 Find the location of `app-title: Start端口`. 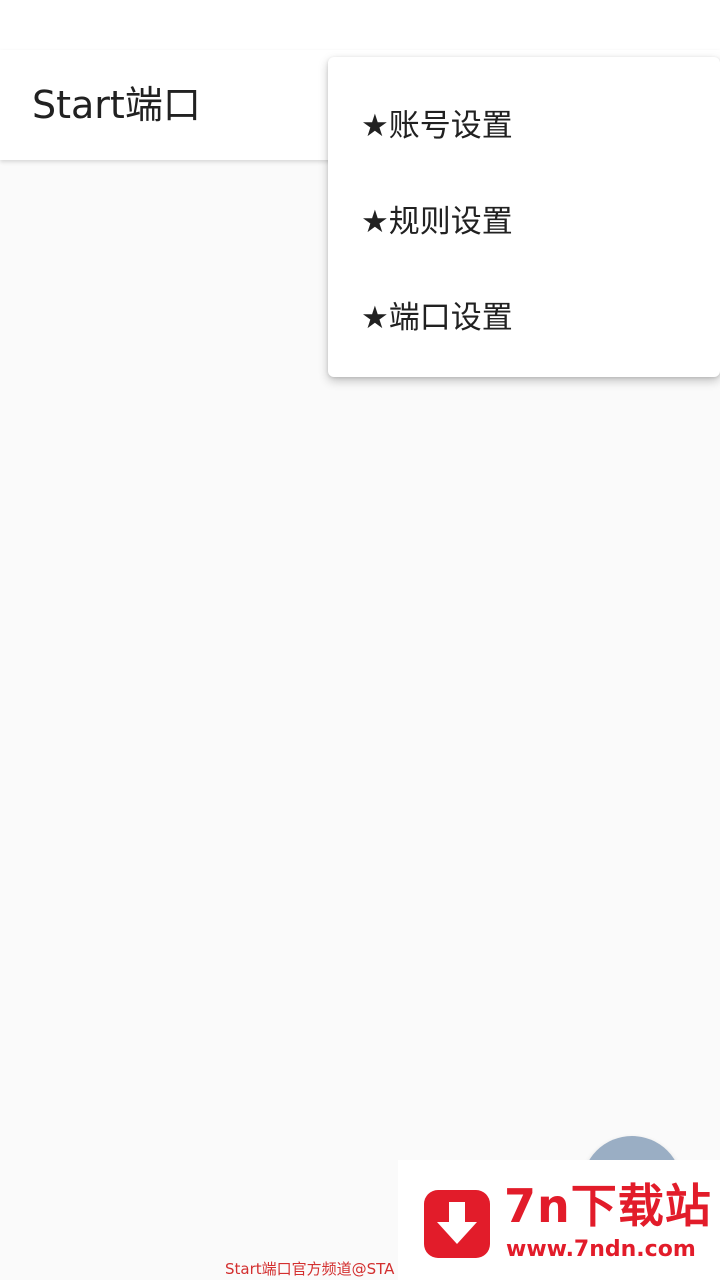

app-title: Start端口 is located at coordinates (116, 105).